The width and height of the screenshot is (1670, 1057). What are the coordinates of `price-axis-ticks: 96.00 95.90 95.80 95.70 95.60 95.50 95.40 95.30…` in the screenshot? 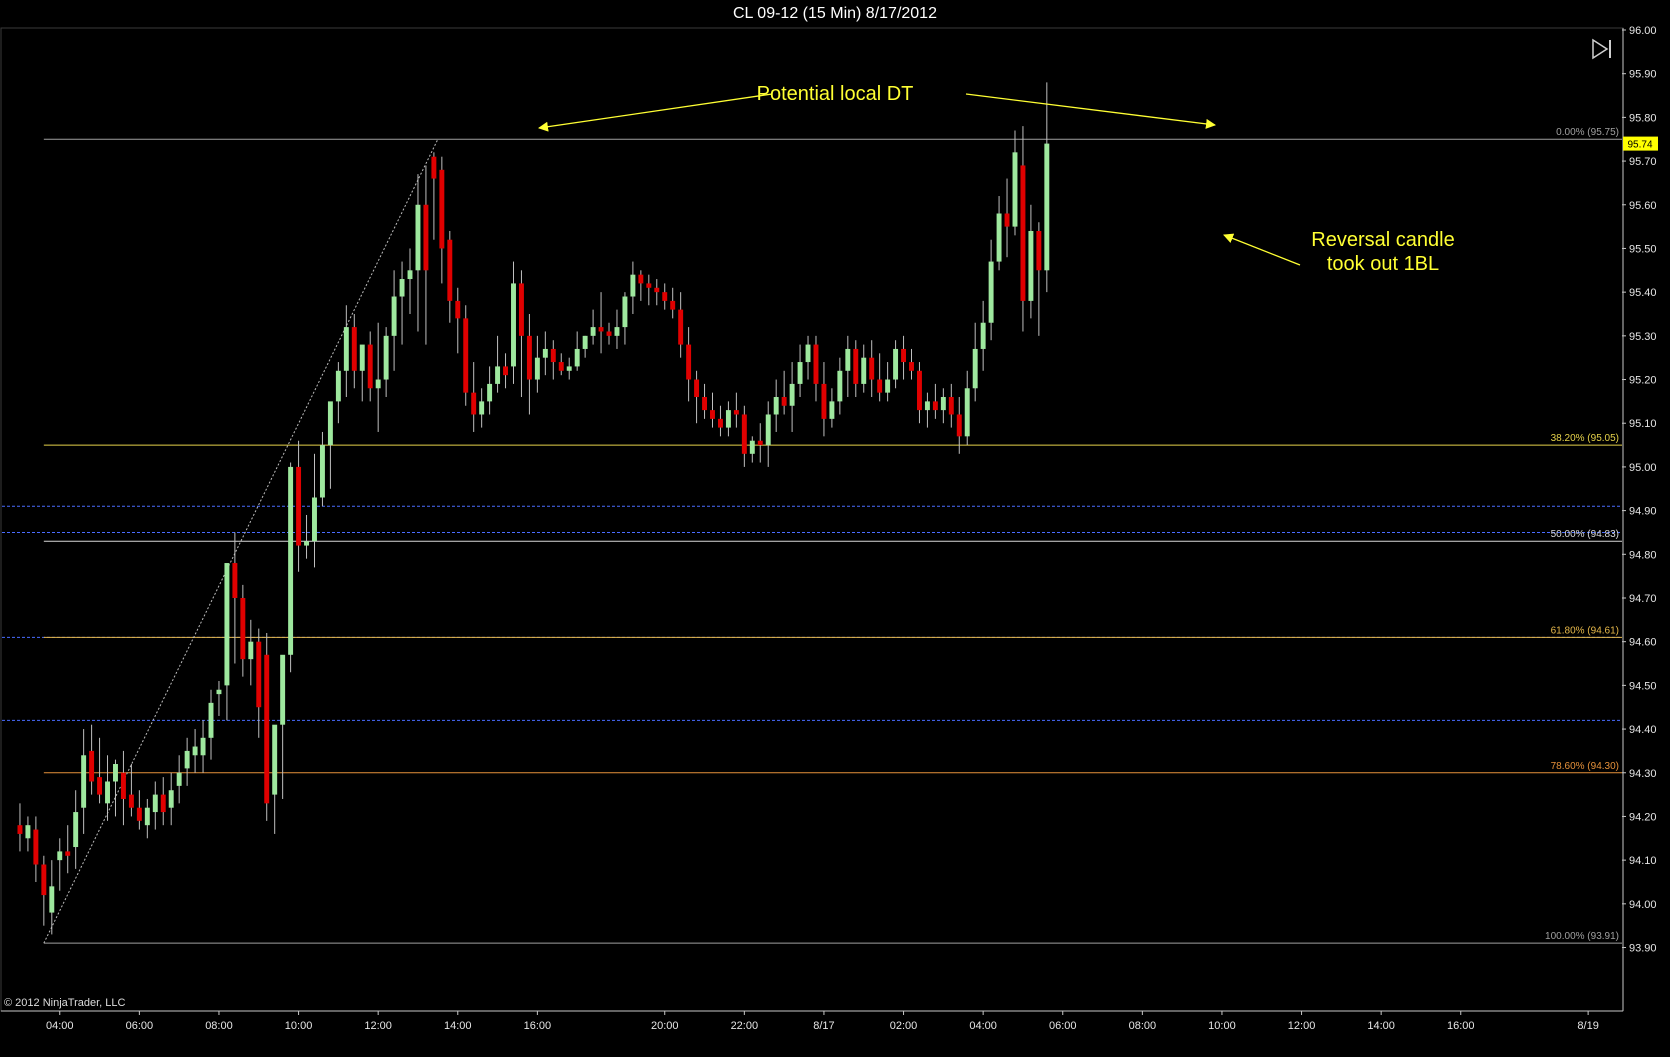 It's located at (1639, 490).